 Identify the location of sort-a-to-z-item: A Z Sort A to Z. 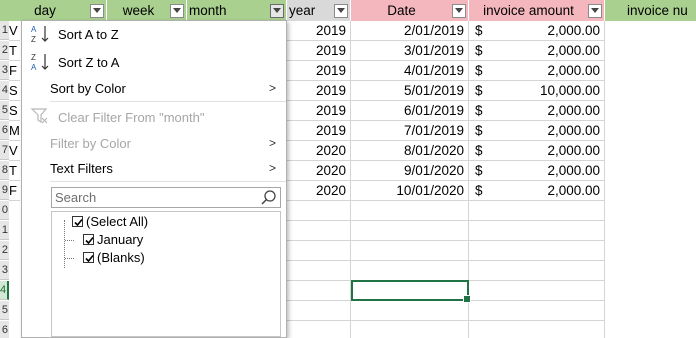
(154, 34).